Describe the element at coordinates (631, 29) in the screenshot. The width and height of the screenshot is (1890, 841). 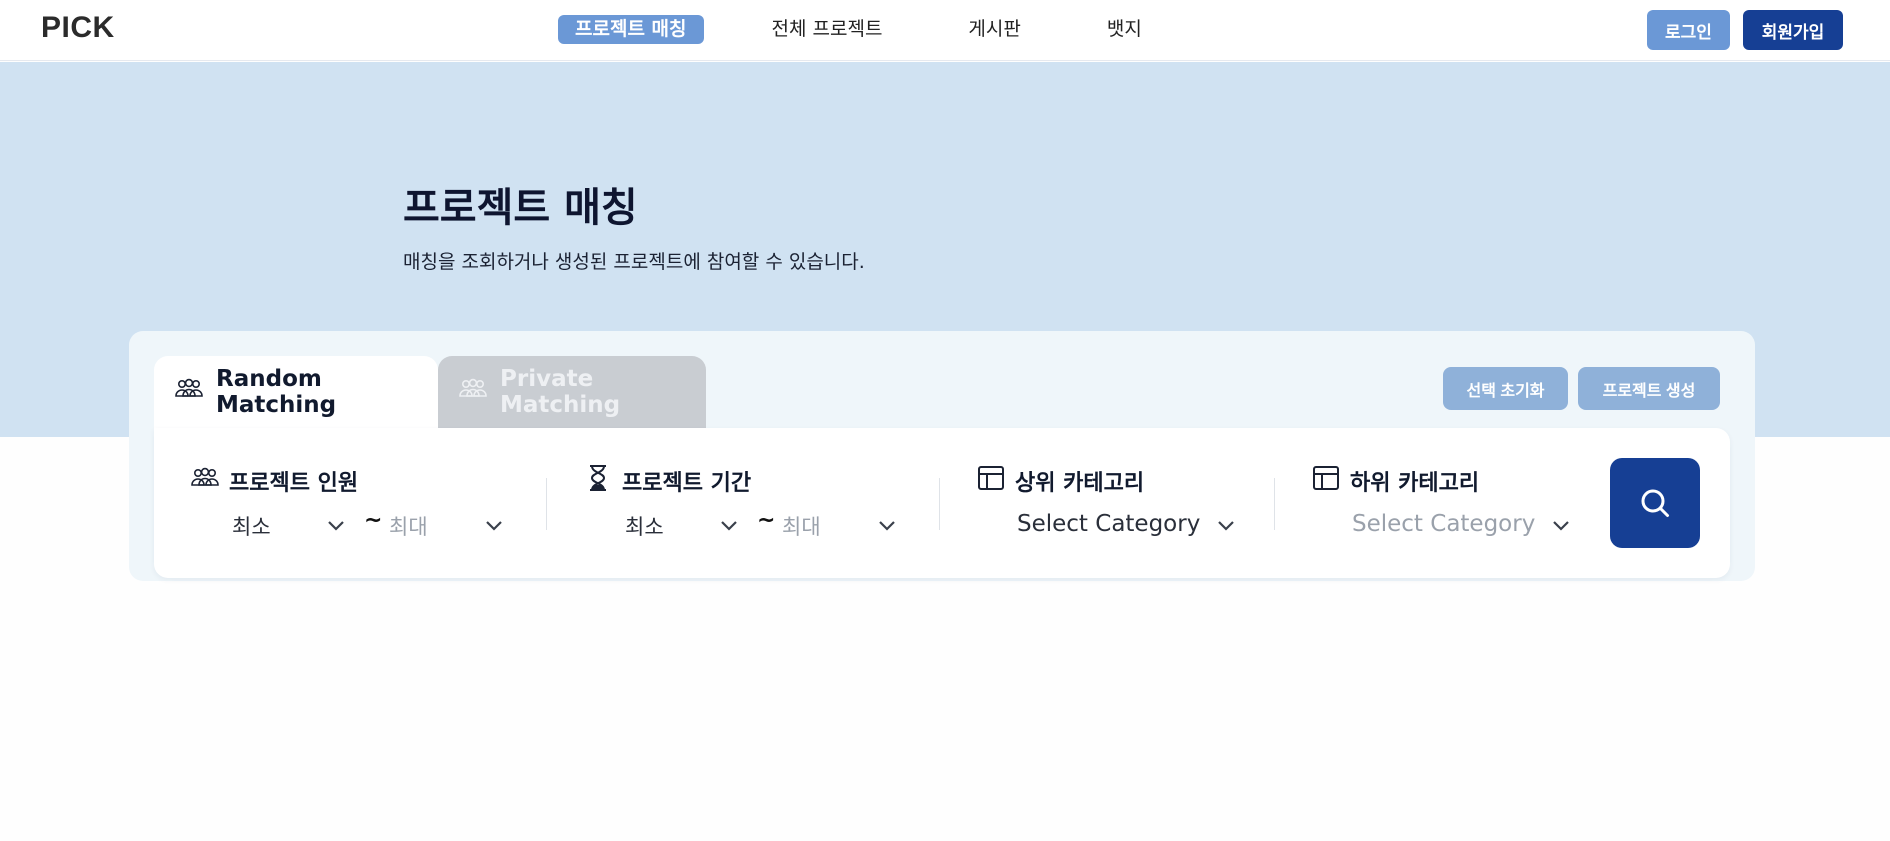
I see `nav-project-matching: 프로젝트 매칭` at that location.